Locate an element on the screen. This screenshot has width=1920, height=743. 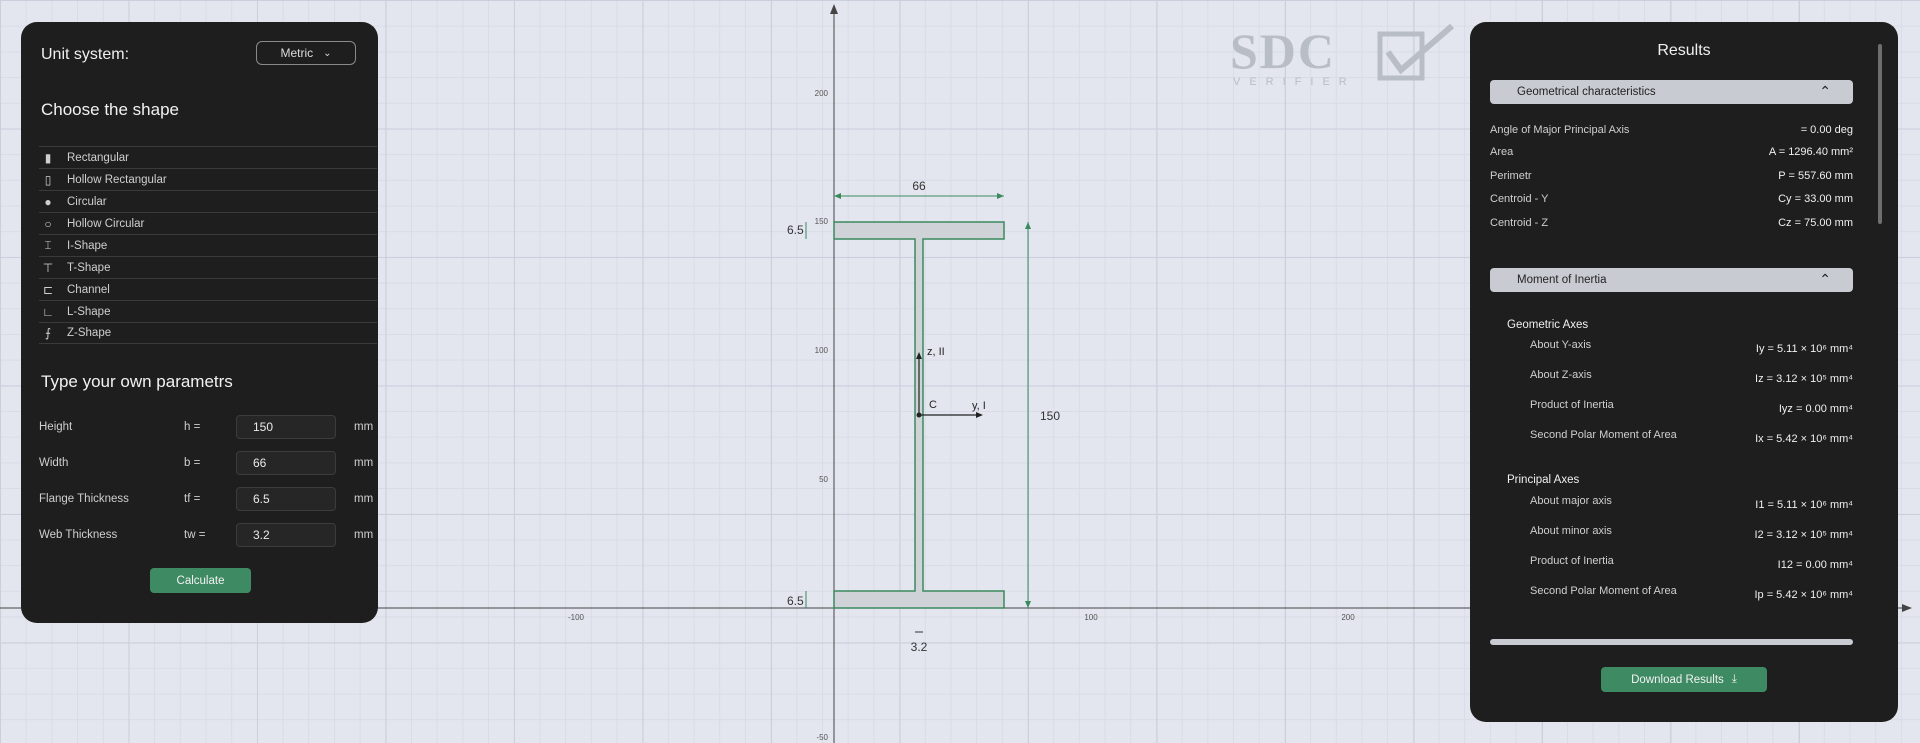
result-value: = 0.00 deg is located at coordinates (1826, 130).